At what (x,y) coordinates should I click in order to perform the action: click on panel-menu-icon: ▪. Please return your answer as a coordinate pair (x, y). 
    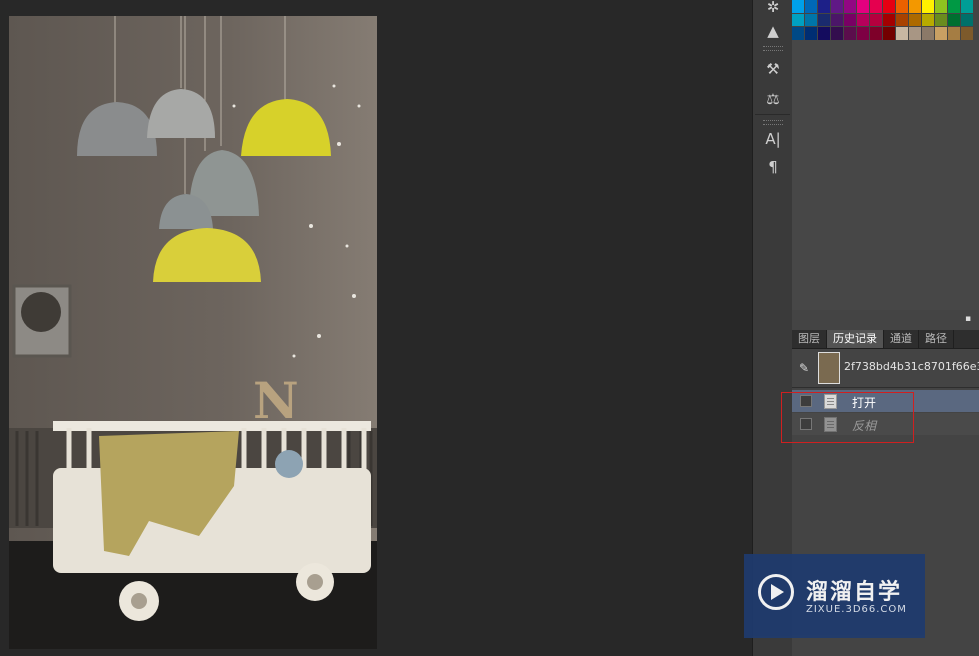
    Looking at the image, I should click on (968, 319).